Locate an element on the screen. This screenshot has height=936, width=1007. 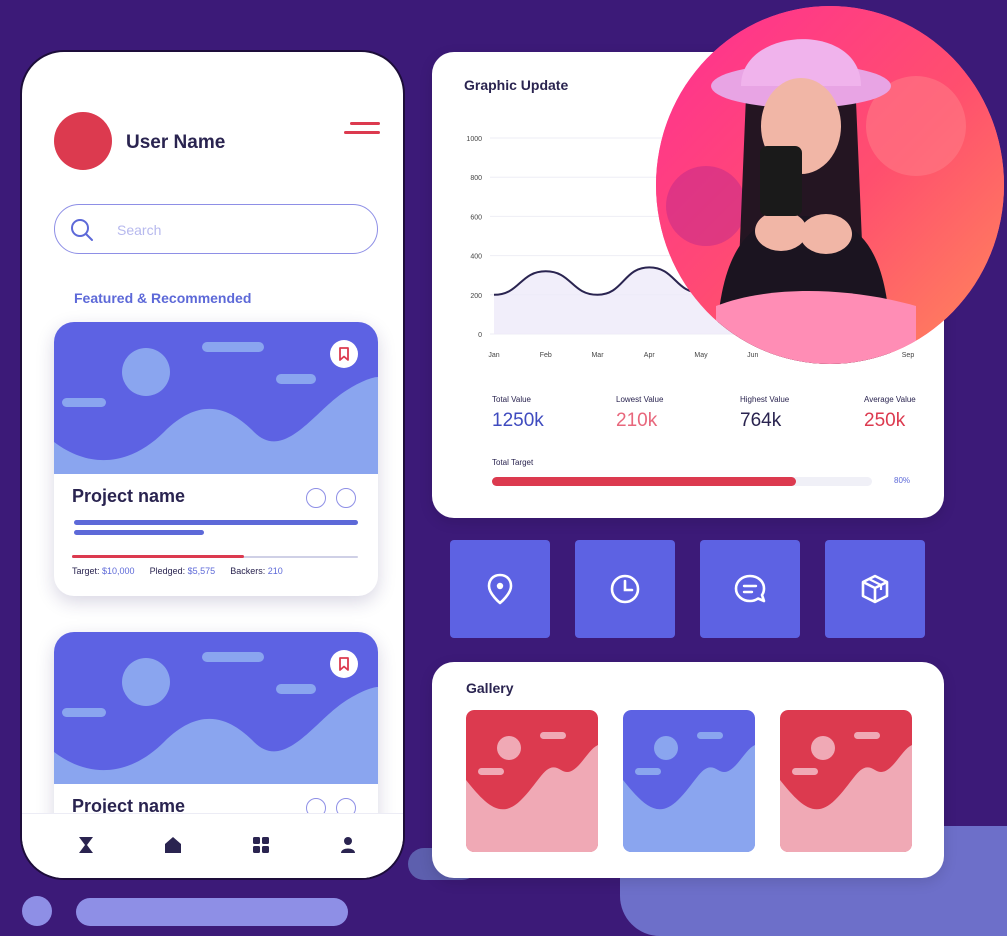
pledged-label: Pledged: is located at coordinates (167, 571).